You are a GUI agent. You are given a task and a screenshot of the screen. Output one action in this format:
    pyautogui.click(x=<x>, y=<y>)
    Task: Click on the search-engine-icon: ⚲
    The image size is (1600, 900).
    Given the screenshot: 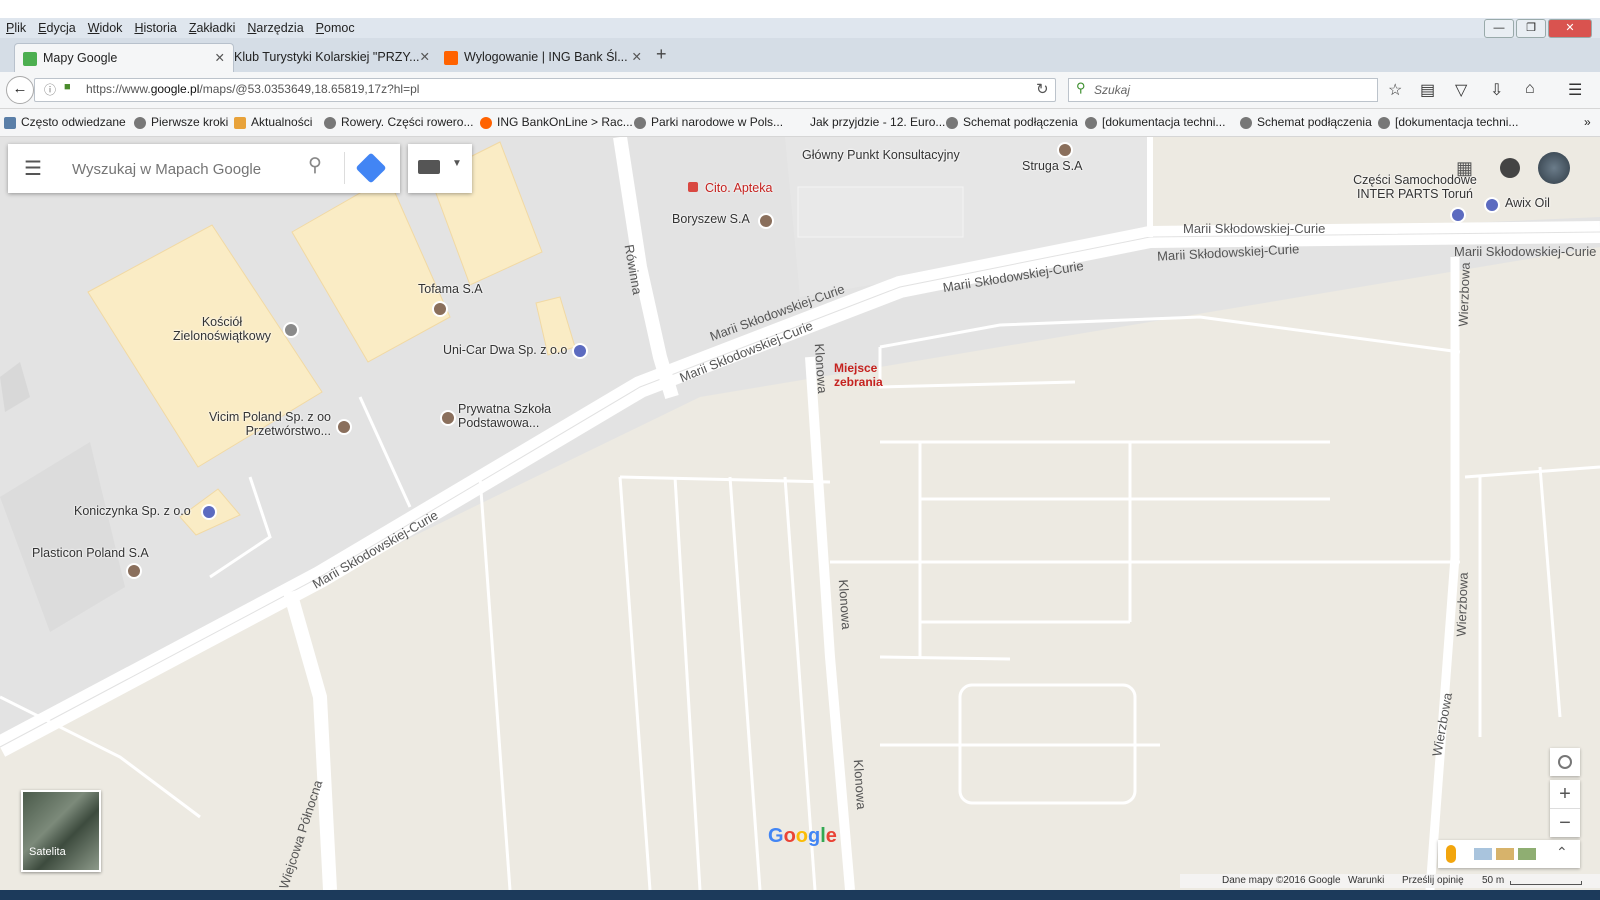 What is the action you would take?
    pyautogui.click(x=1081, y=88)
    